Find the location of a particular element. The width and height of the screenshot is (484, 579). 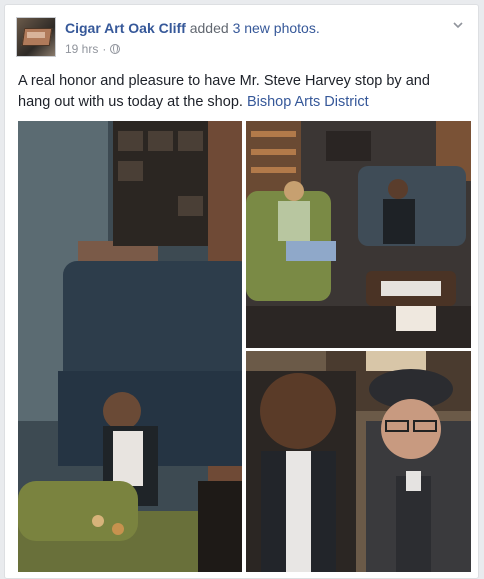

location-tag-link: Bishop Arts District is located at coordinates (308, 102).